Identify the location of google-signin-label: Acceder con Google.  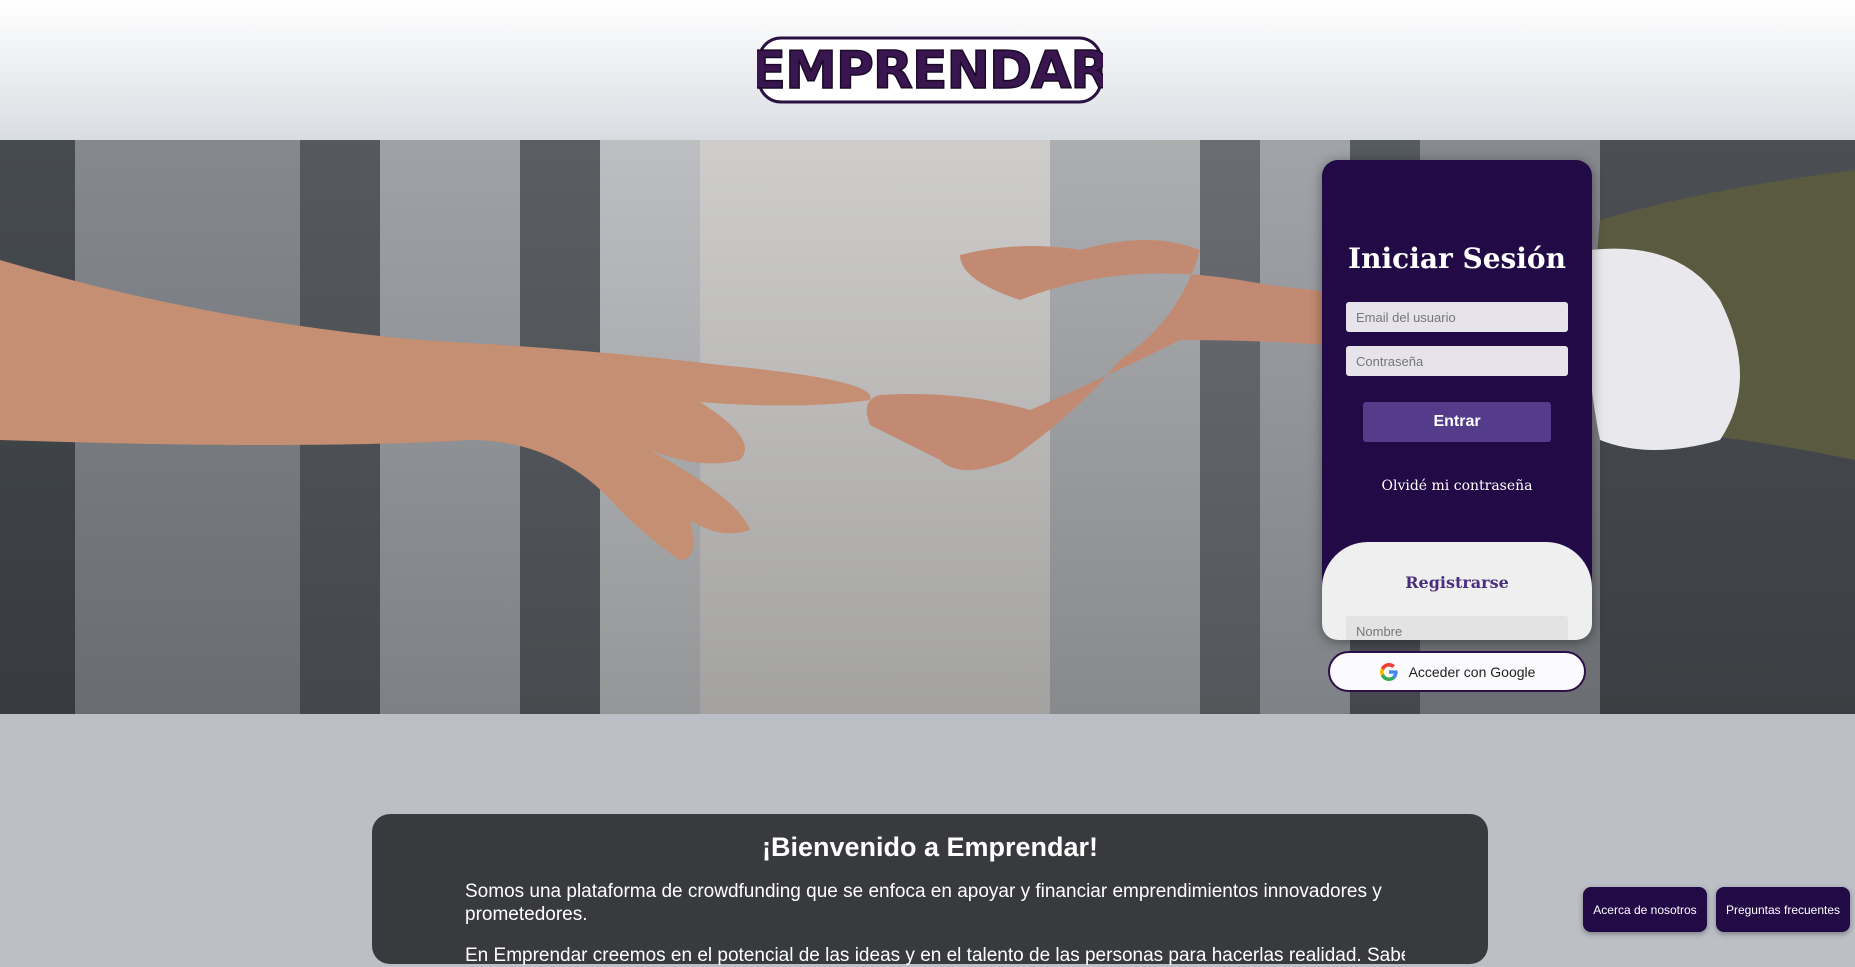
(1472, 671).